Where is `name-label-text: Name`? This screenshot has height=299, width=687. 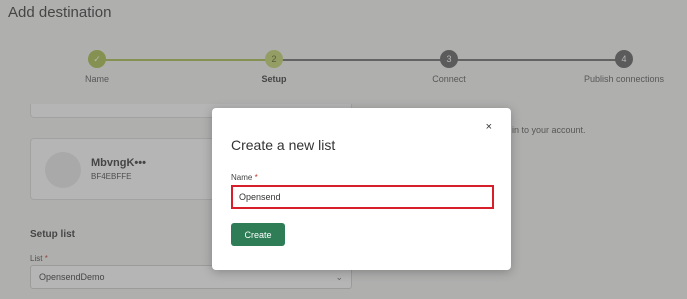
name-label-text: Name is located at coordinates (242, 177).